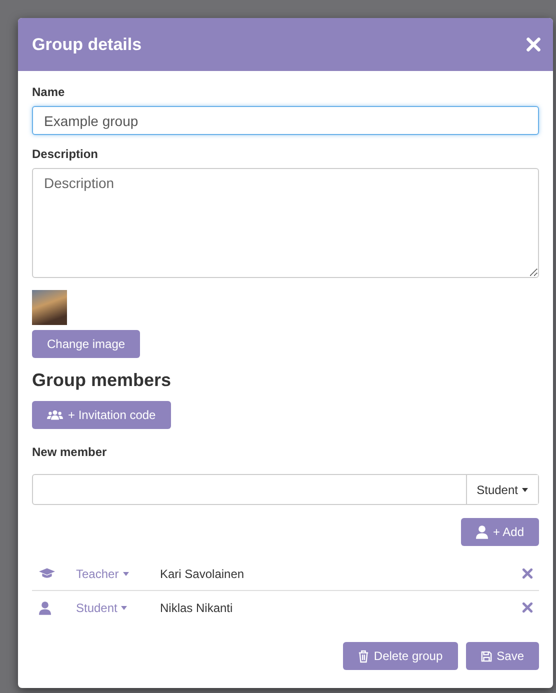  I want to click on close-button, so click(533, 44).